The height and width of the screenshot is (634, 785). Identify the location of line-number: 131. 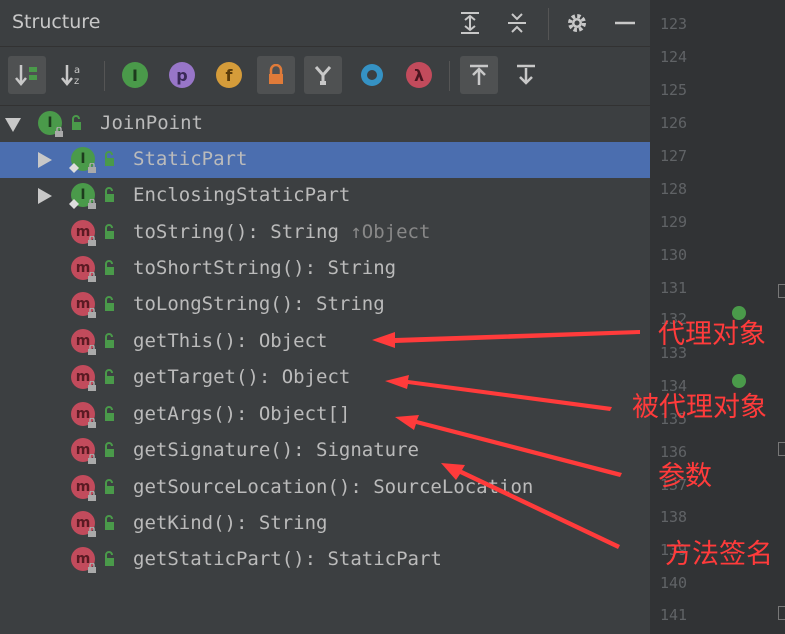
(674, 288).